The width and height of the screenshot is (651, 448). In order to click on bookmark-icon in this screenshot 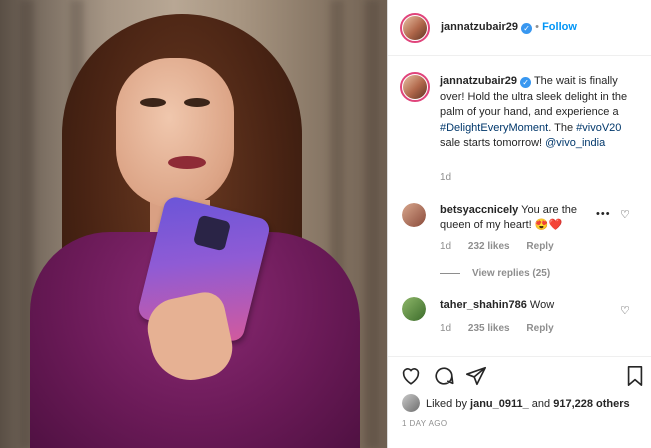, I will do `click(635, 376)`.